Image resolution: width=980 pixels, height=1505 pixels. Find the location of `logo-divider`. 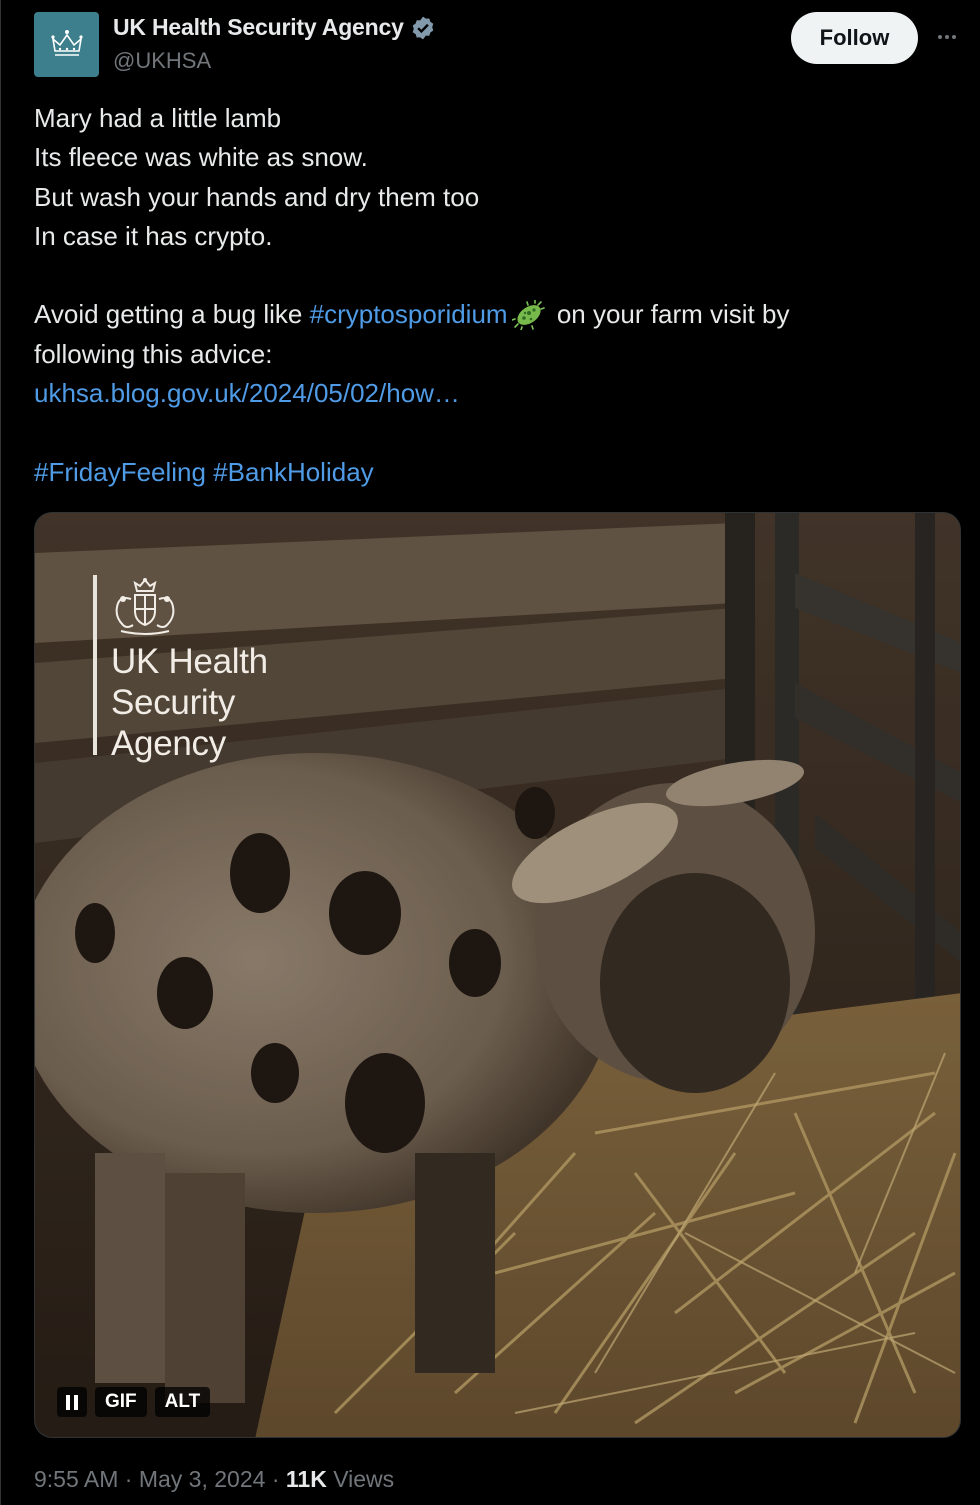

logo-divider is located at coordinates (95, 665).